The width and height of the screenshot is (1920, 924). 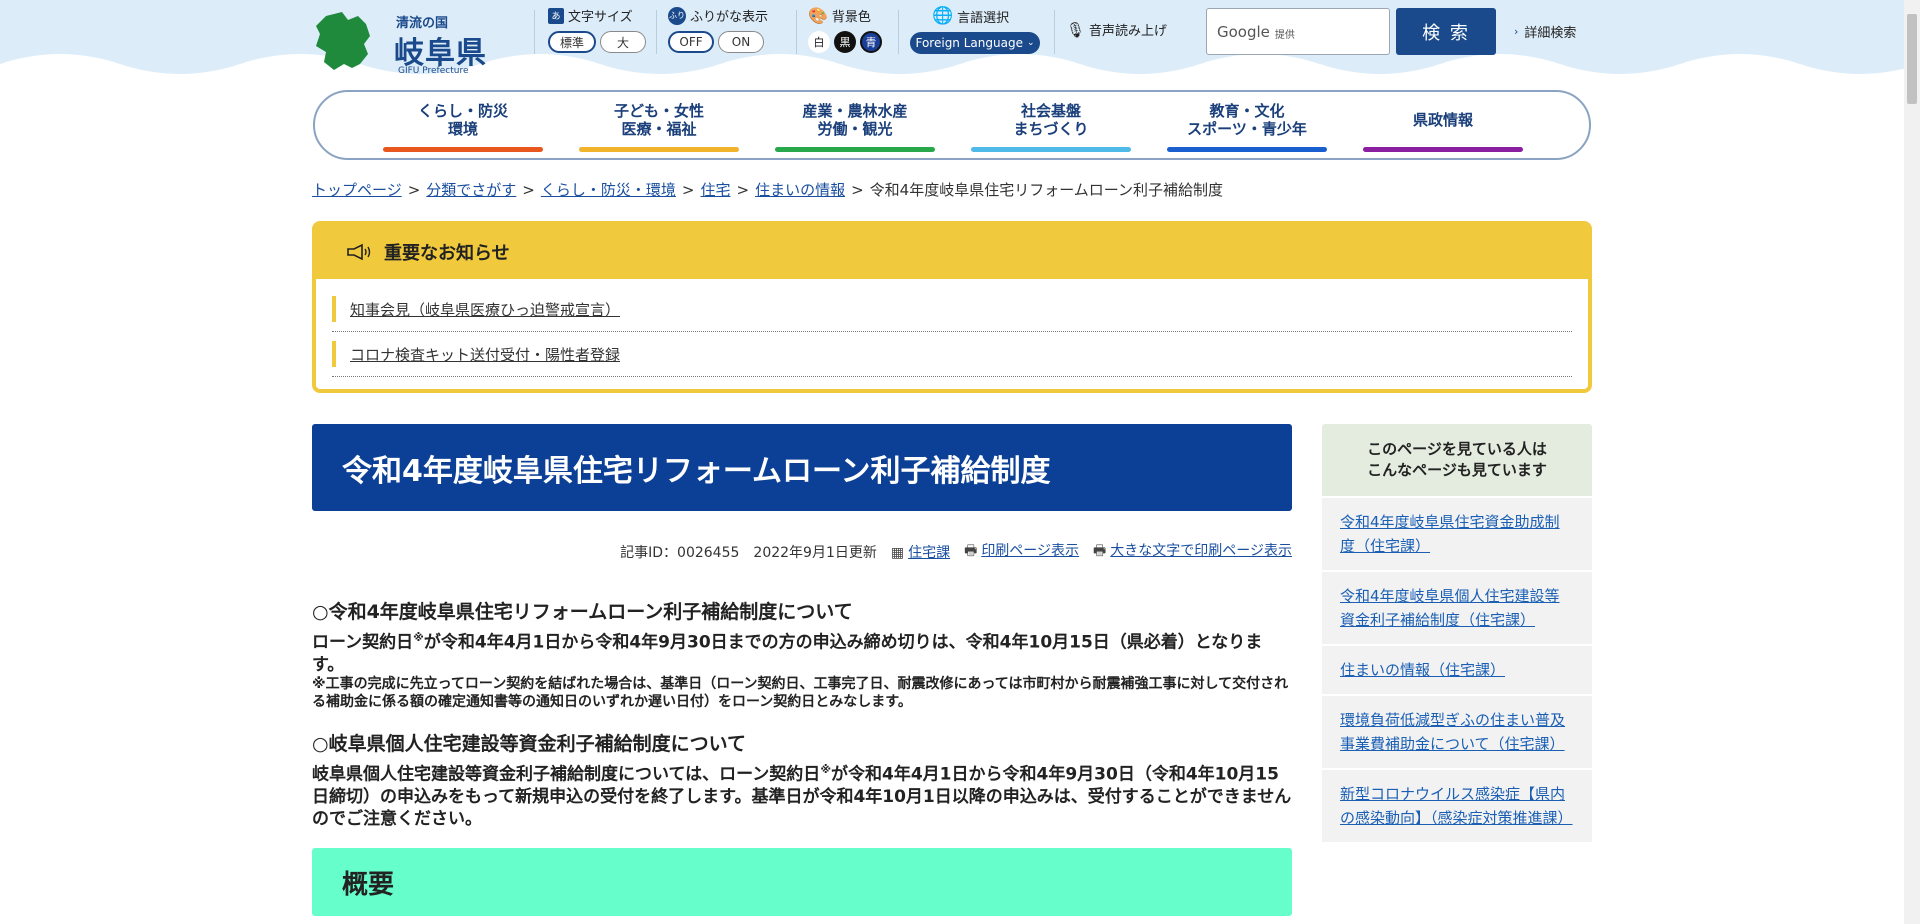 What do you see at coordinates (343, 41) in the screenshot?
I see `gifu-map-icon` at bounding box center [343, 41].